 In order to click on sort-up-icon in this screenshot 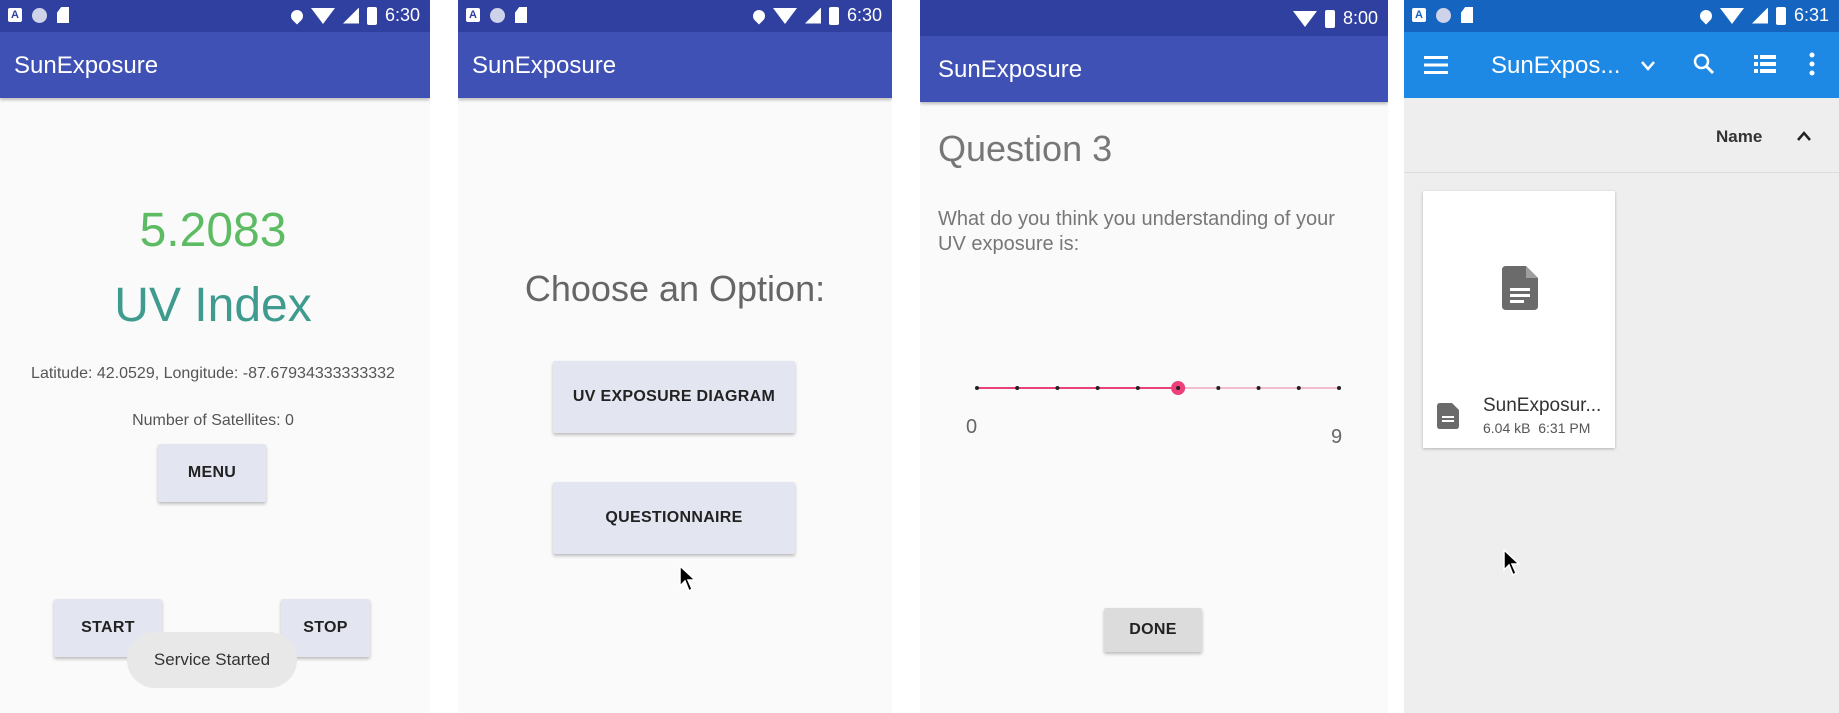, I will do `click(1804, 138)`.